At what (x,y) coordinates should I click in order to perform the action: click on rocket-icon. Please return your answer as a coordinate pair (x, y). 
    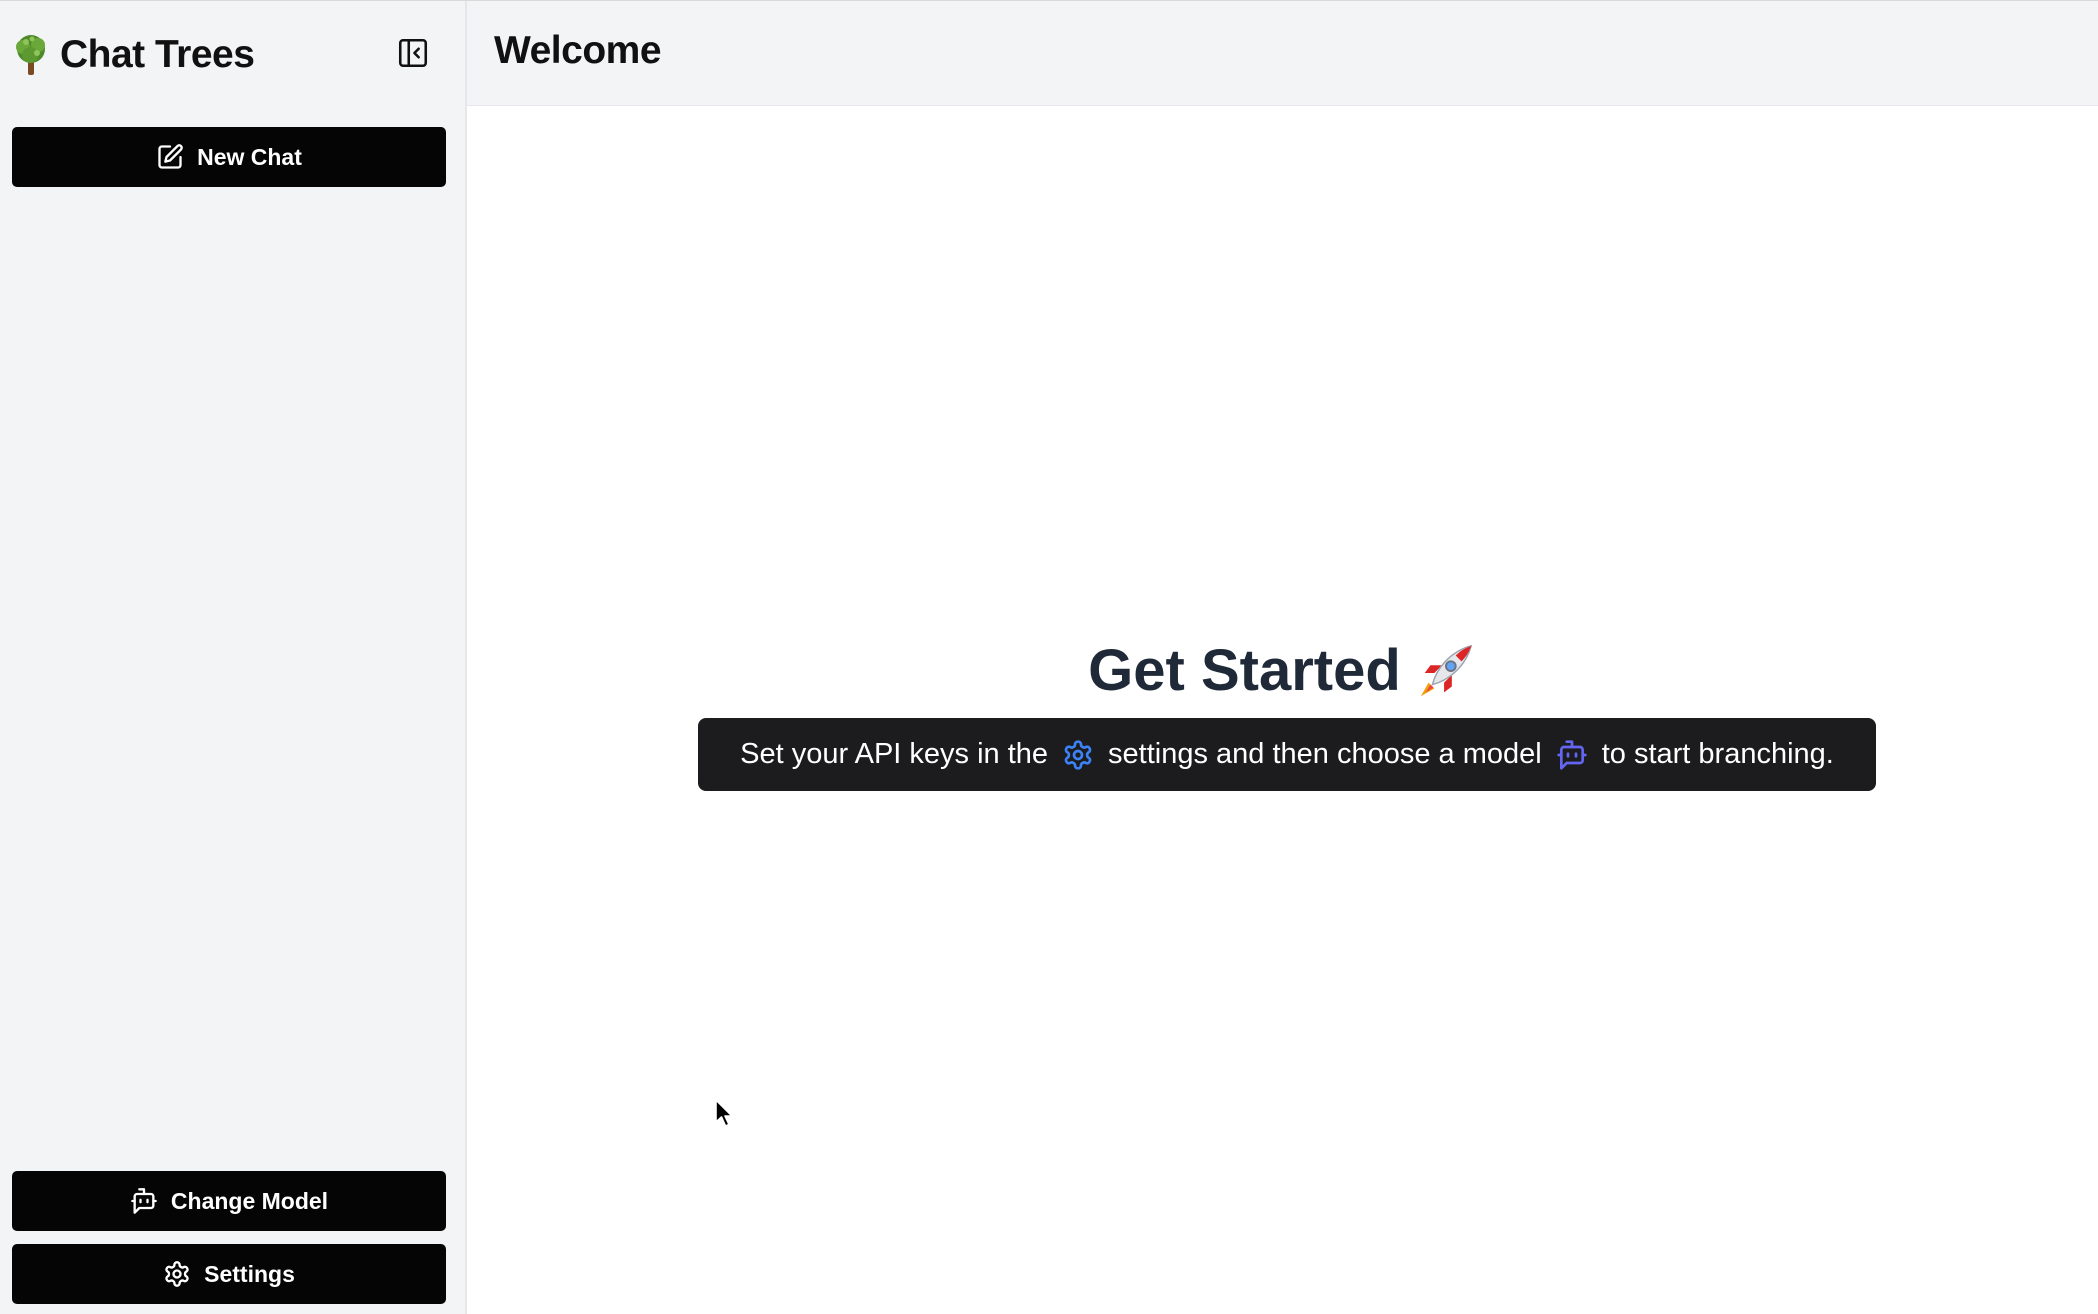
    Looking at the image, I should click on (1446, 670).